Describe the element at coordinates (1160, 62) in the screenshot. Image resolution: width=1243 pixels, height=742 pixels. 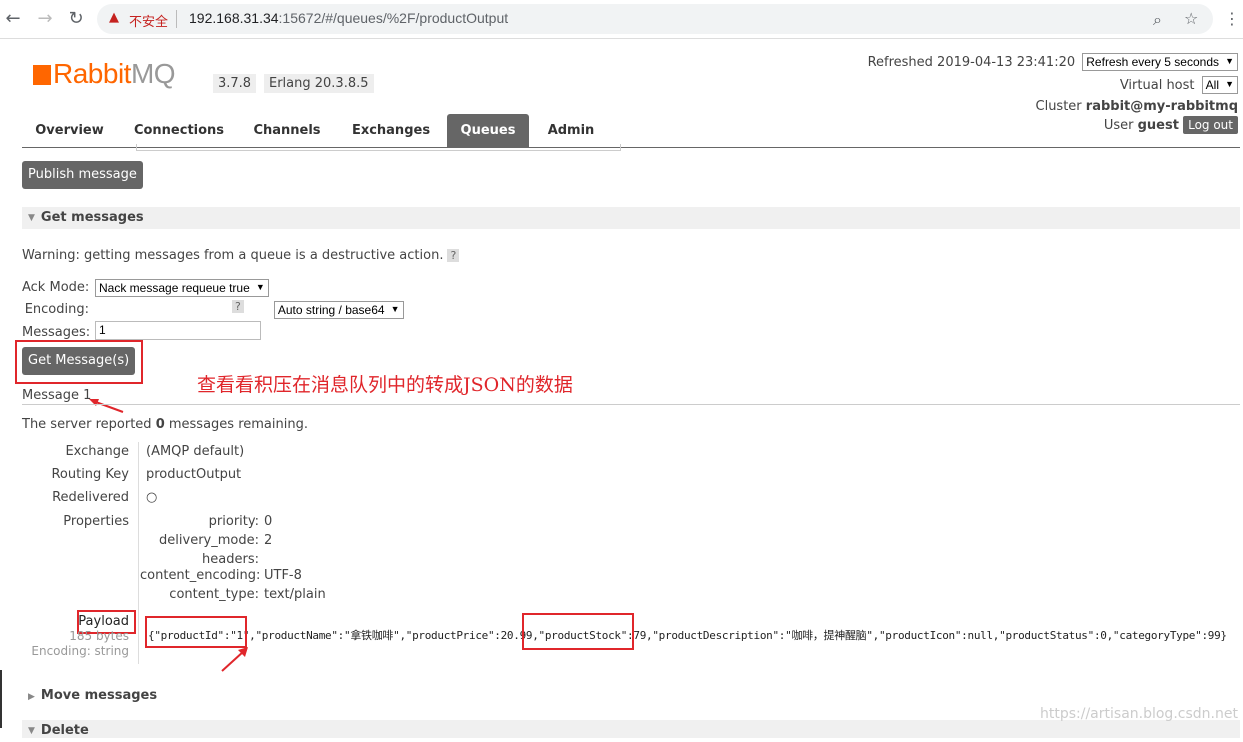
I see `refresh-select: Refresh every 5 seconds` at that location.